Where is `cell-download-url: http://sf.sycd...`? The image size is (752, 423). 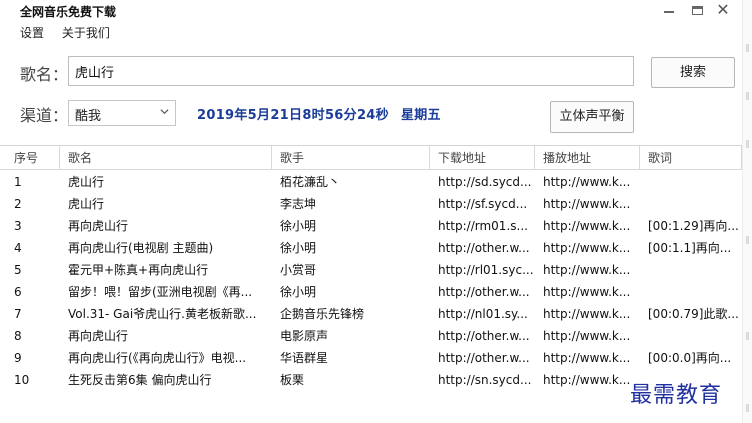 cell-download-url: http://sf.sycd... is located at coordinates (483, 204).